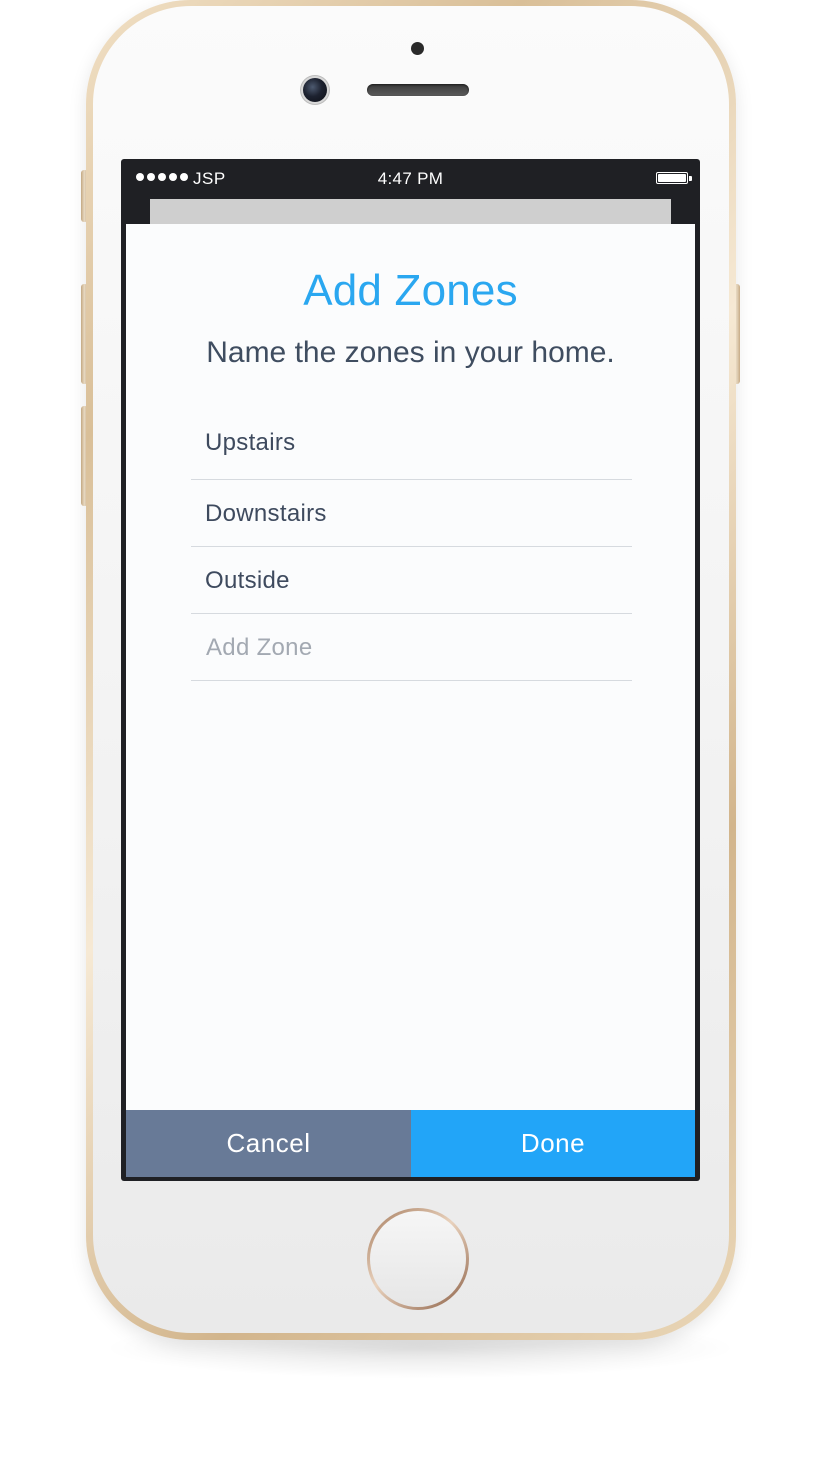  I want to click on front-camera-icon, so click(315, 90).